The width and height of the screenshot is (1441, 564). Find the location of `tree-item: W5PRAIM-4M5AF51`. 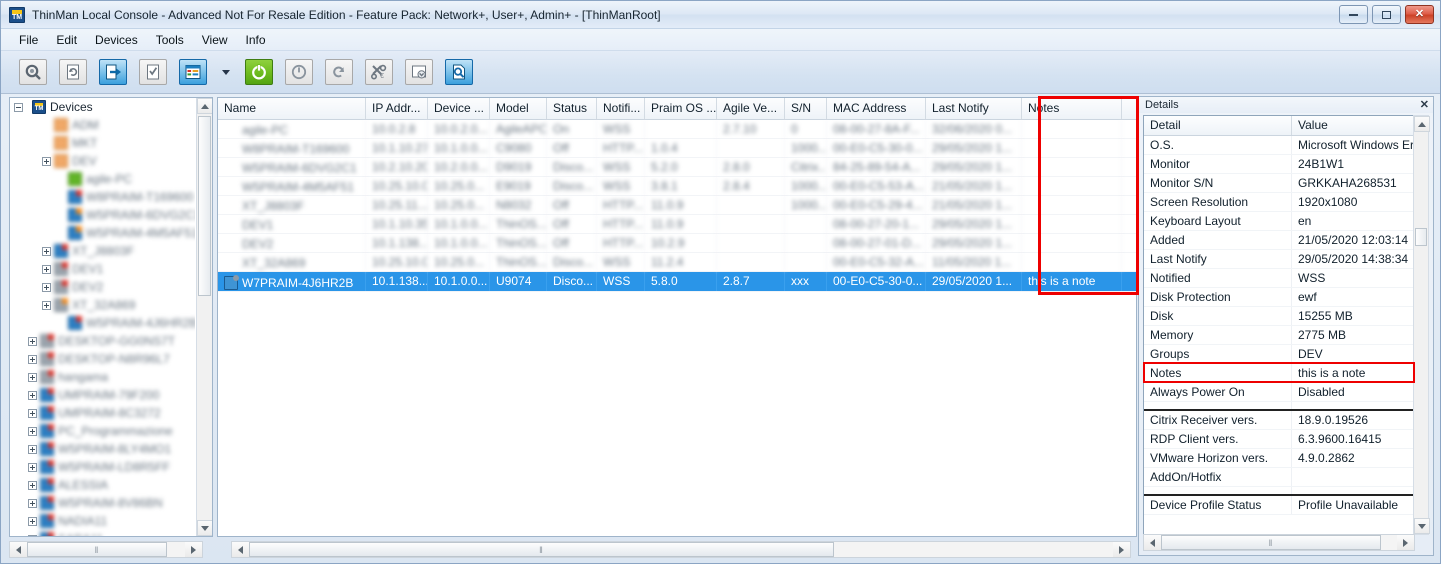

tree-item: W5PRAIM-4M5AF51 is located at coordinates (102, 233).